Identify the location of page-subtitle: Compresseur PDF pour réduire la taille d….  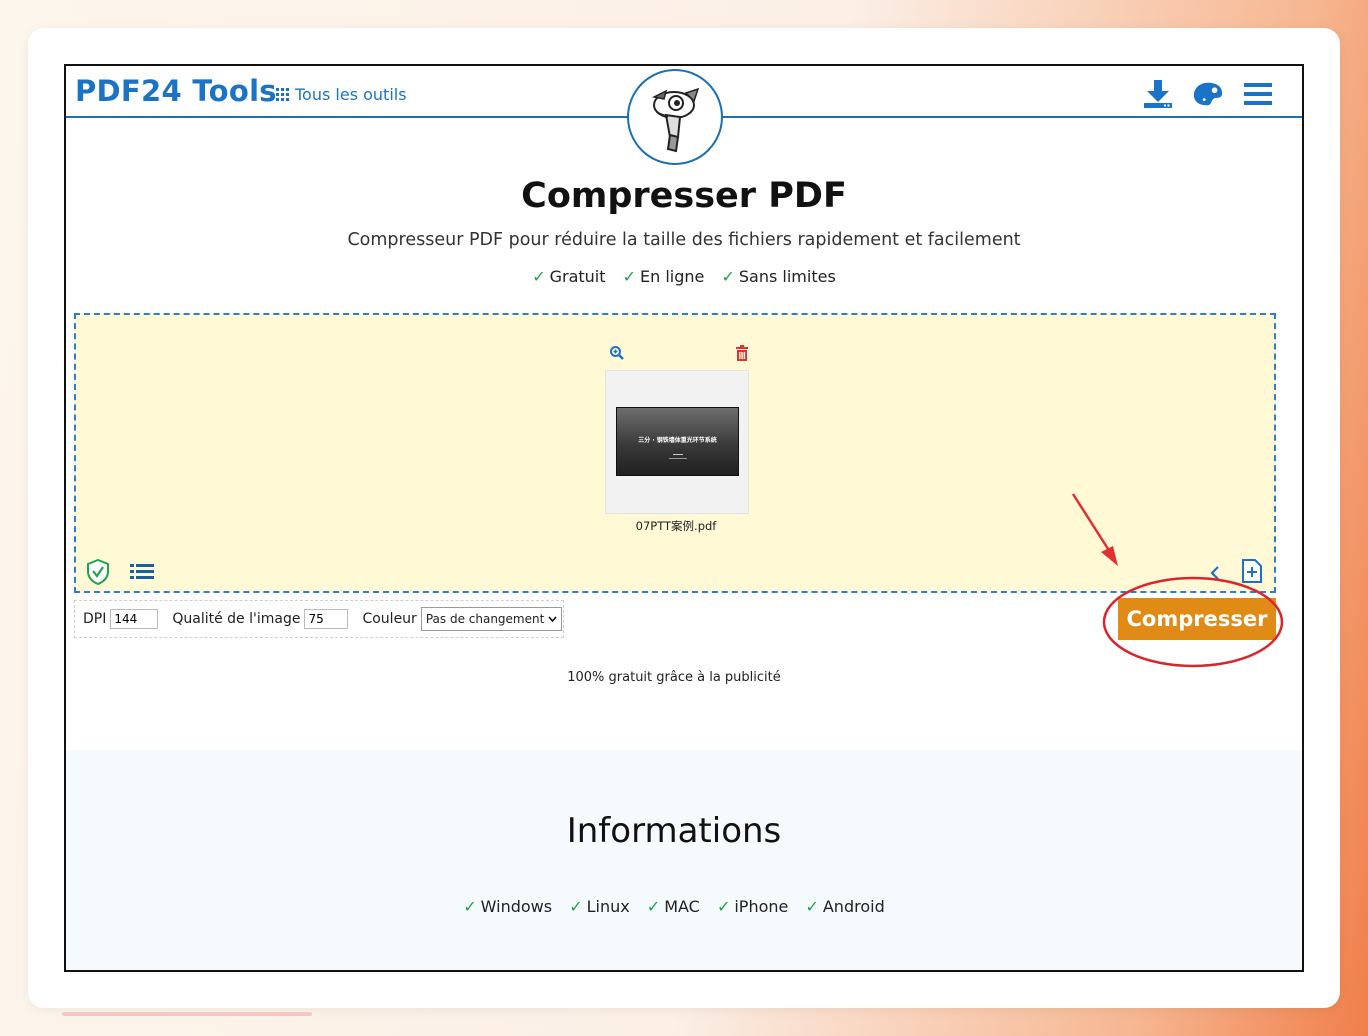
(684, 240).